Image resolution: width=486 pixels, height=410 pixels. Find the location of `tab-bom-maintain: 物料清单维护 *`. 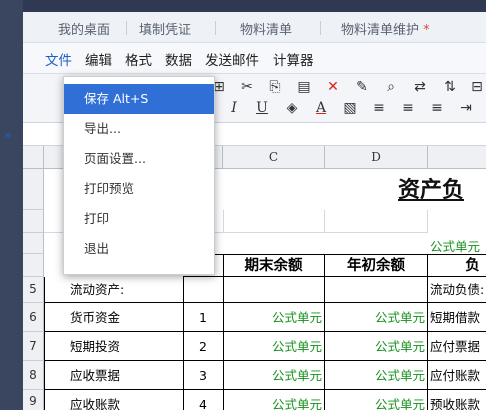

tab-bom-maintain: 物料清单维护 * is located at coordinates (385, 28).